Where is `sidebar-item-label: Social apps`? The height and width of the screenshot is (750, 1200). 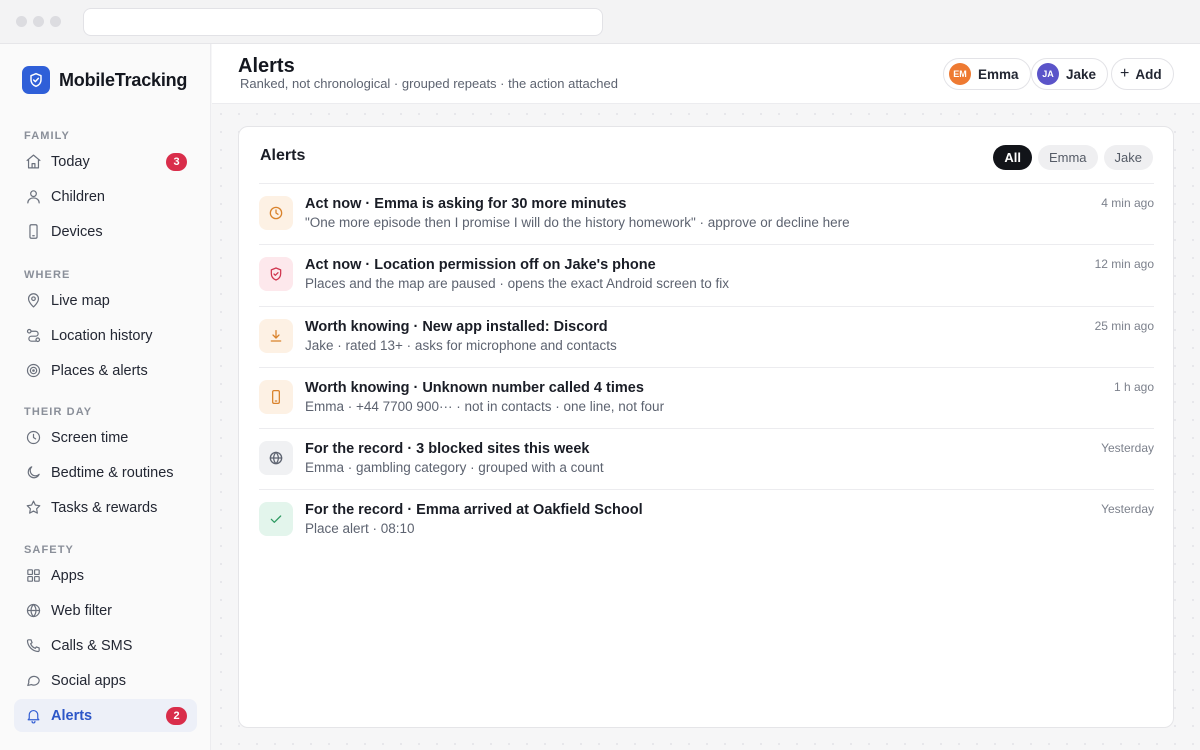 sidebar-item-label: Social apps is located at coordinates (88, 680).